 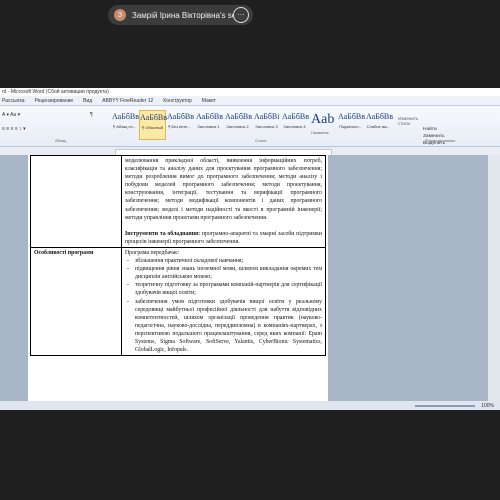 I want to click on style-name: ¶ Обычный, so click(x=152, y=127).